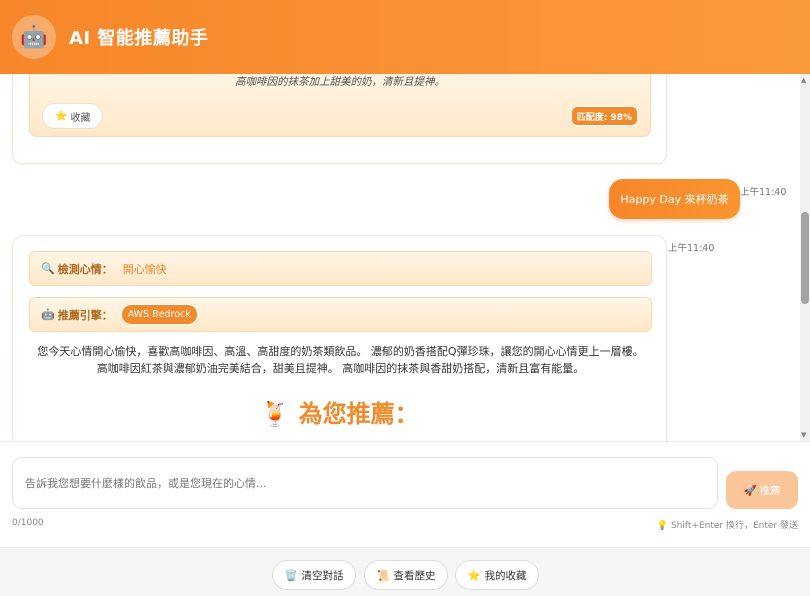  I want to click on view-history-label: 查看歷史, so click(414, 575).